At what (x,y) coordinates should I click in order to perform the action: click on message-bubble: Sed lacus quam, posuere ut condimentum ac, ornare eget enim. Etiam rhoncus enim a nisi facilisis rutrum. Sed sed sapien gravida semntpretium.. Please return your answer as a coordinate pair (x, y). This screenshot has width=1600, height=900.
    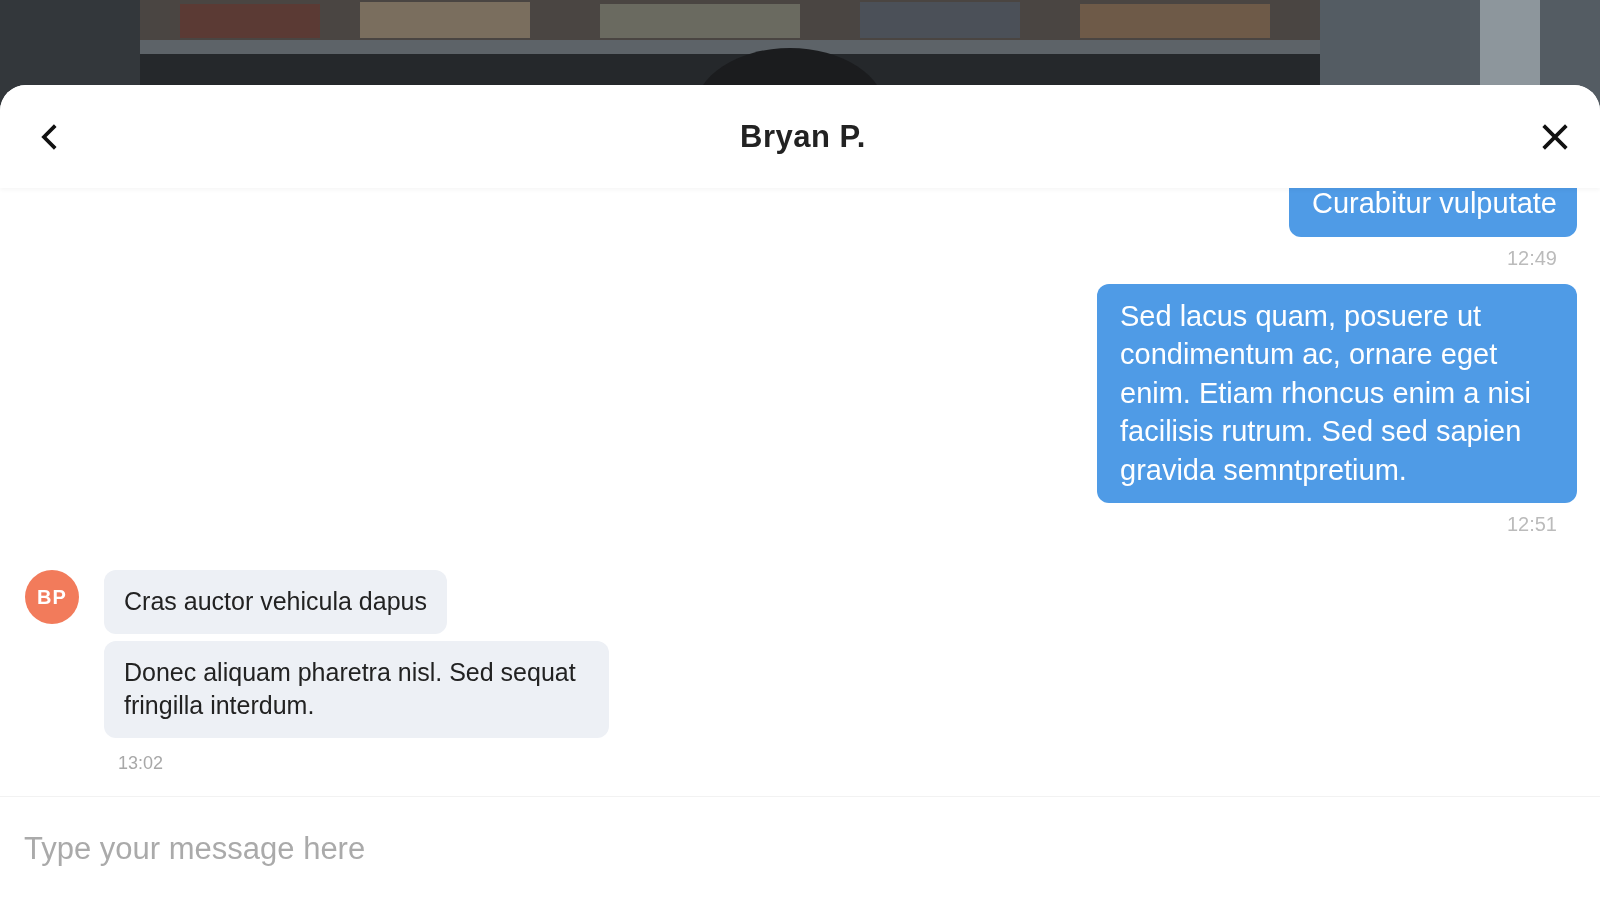
    Looking at the image, I should click on (1337, 393).